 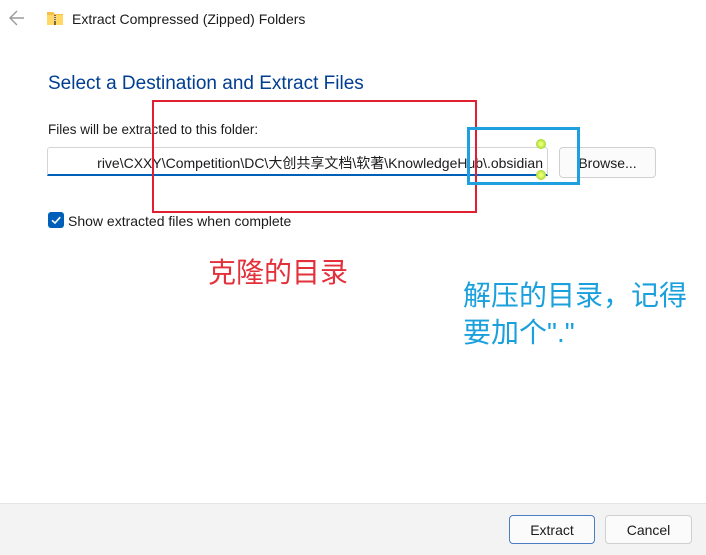 I want to click on extract-button: Extract, so click(x=552, y=529).